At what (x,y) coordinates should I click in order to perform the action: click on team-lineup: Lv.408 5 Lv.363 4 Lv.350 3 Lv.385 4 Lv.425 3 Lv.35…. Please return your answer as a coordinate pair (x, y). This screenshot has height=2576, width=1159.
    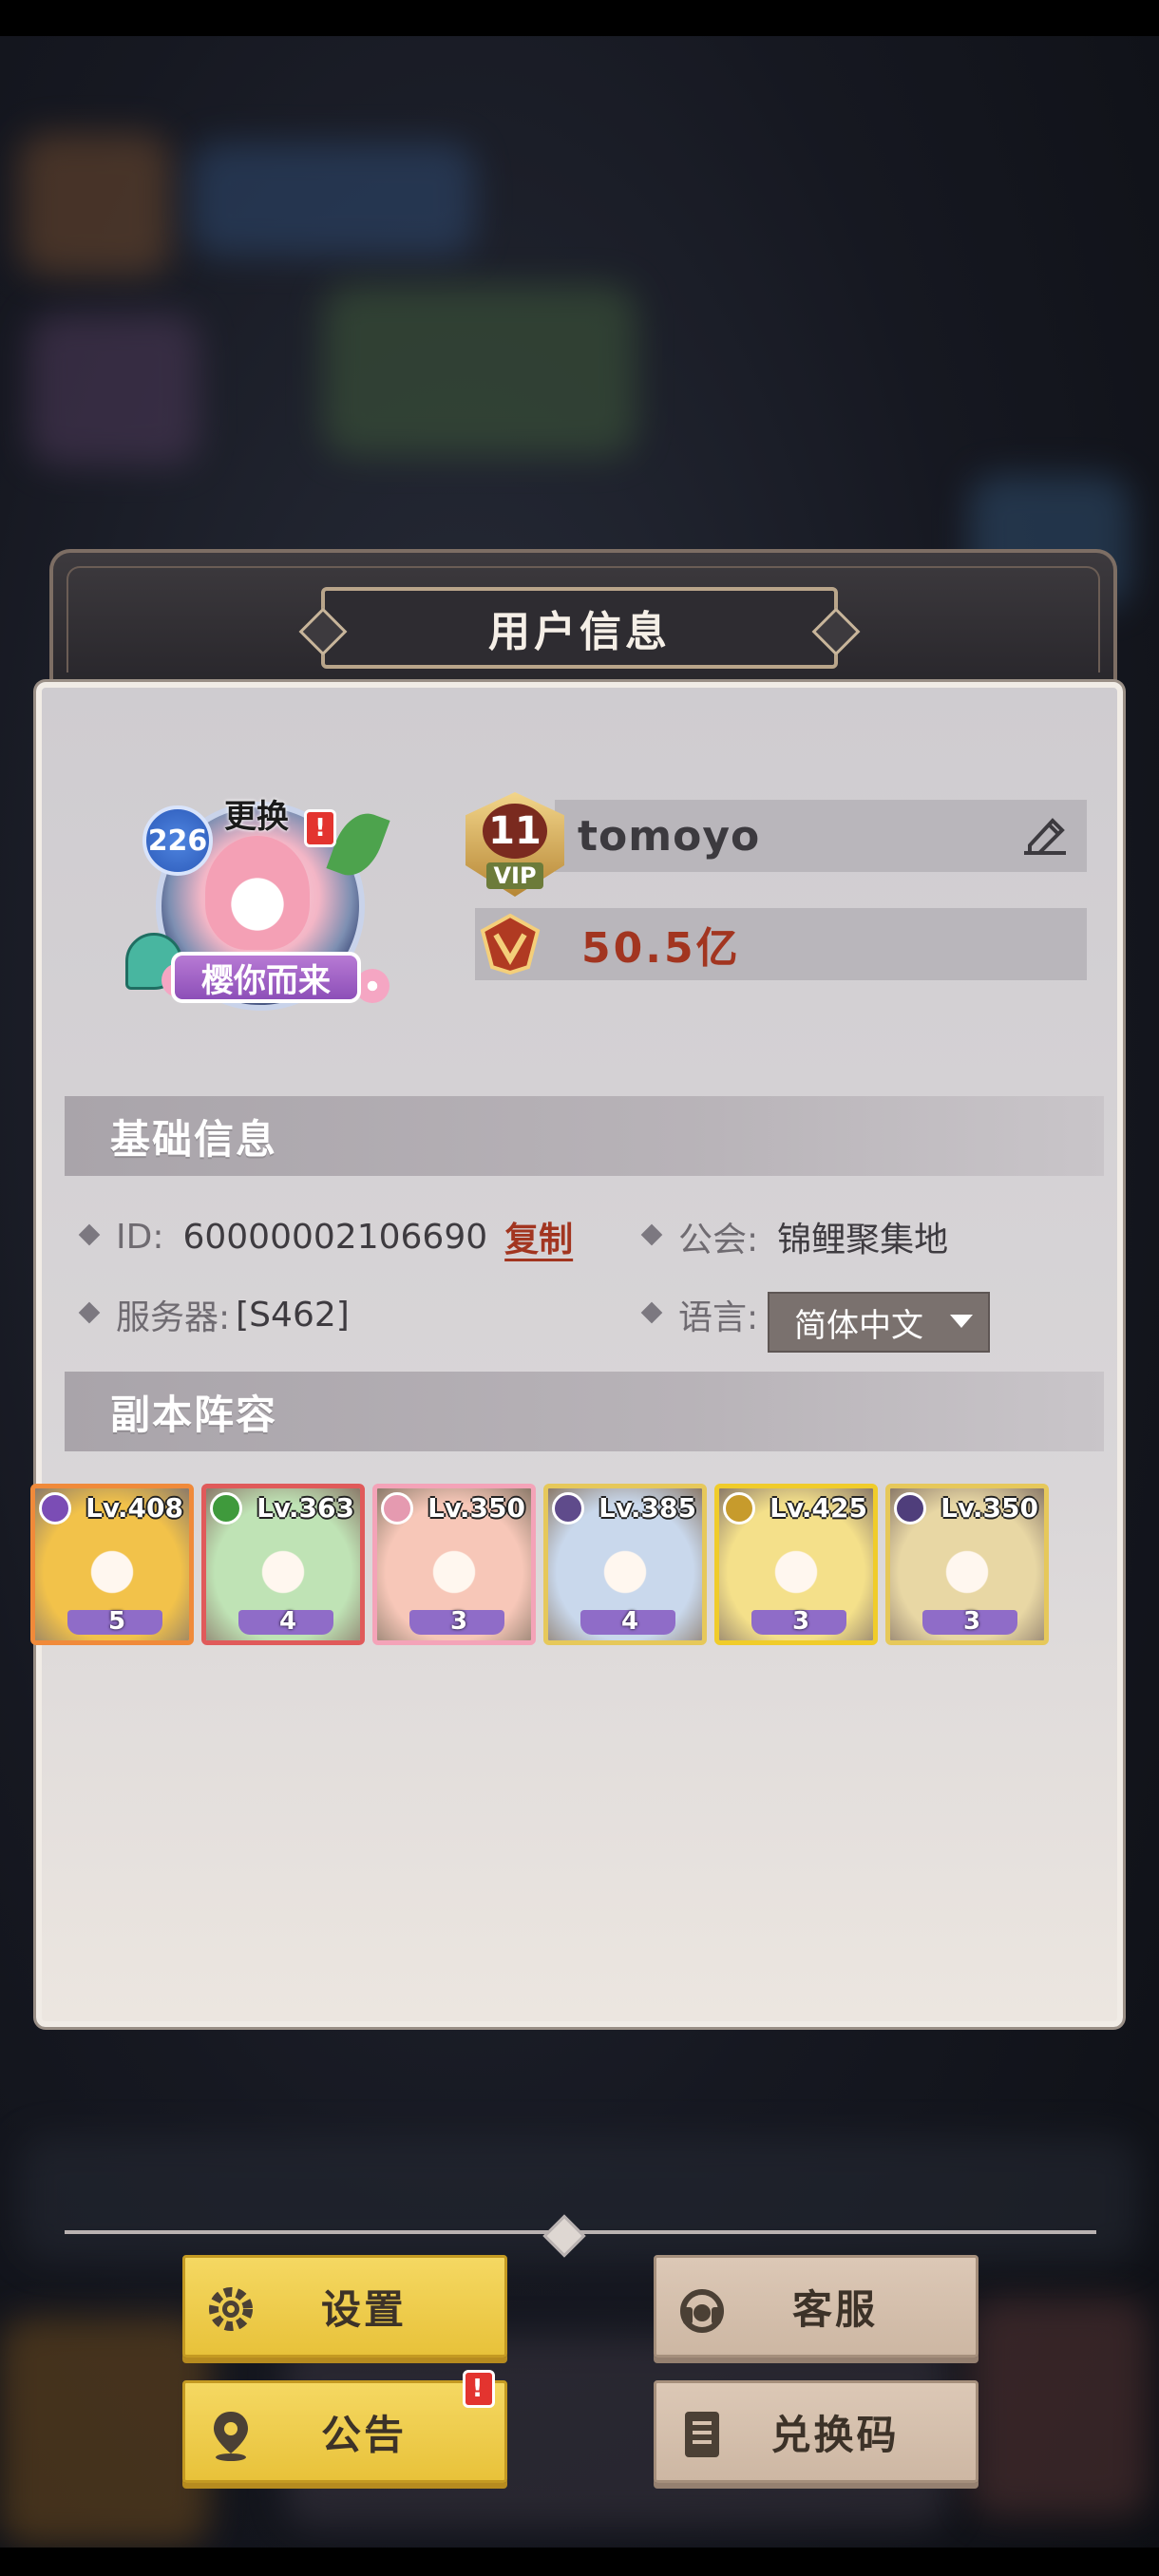
    Looking at the image, I should click on (543, 1565).